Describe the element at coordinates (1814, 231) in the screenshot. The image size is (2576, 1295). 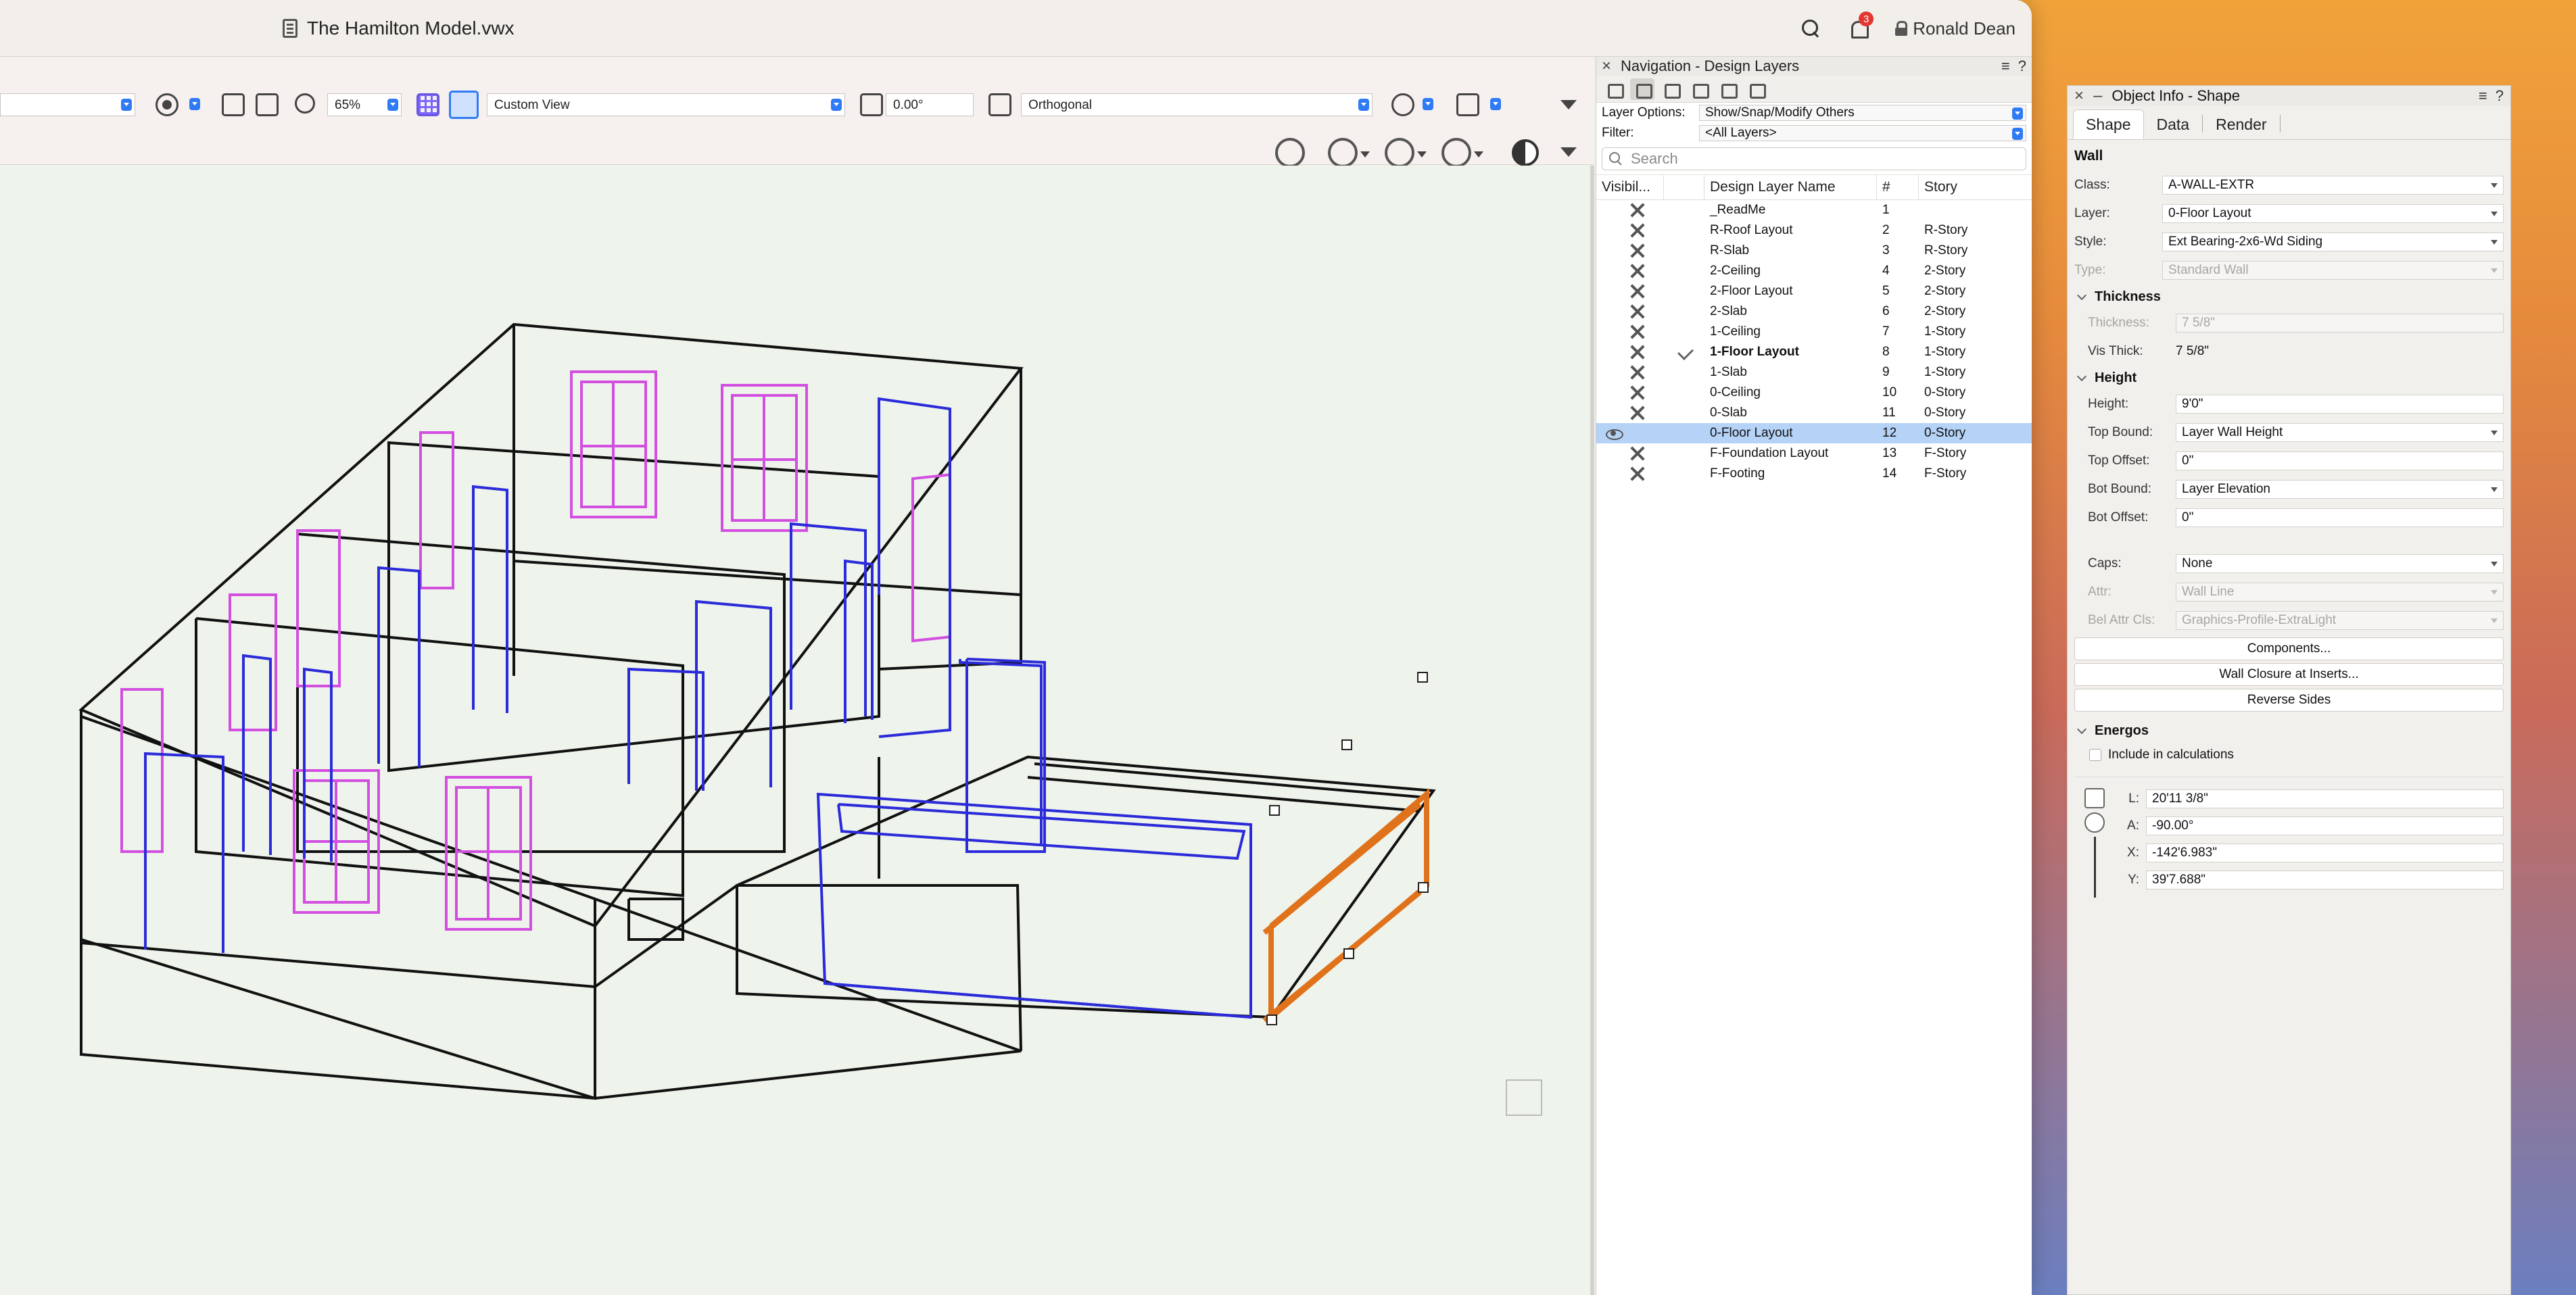
I see `layer-row: R-Roof Layout 2 R-Story` at that location.